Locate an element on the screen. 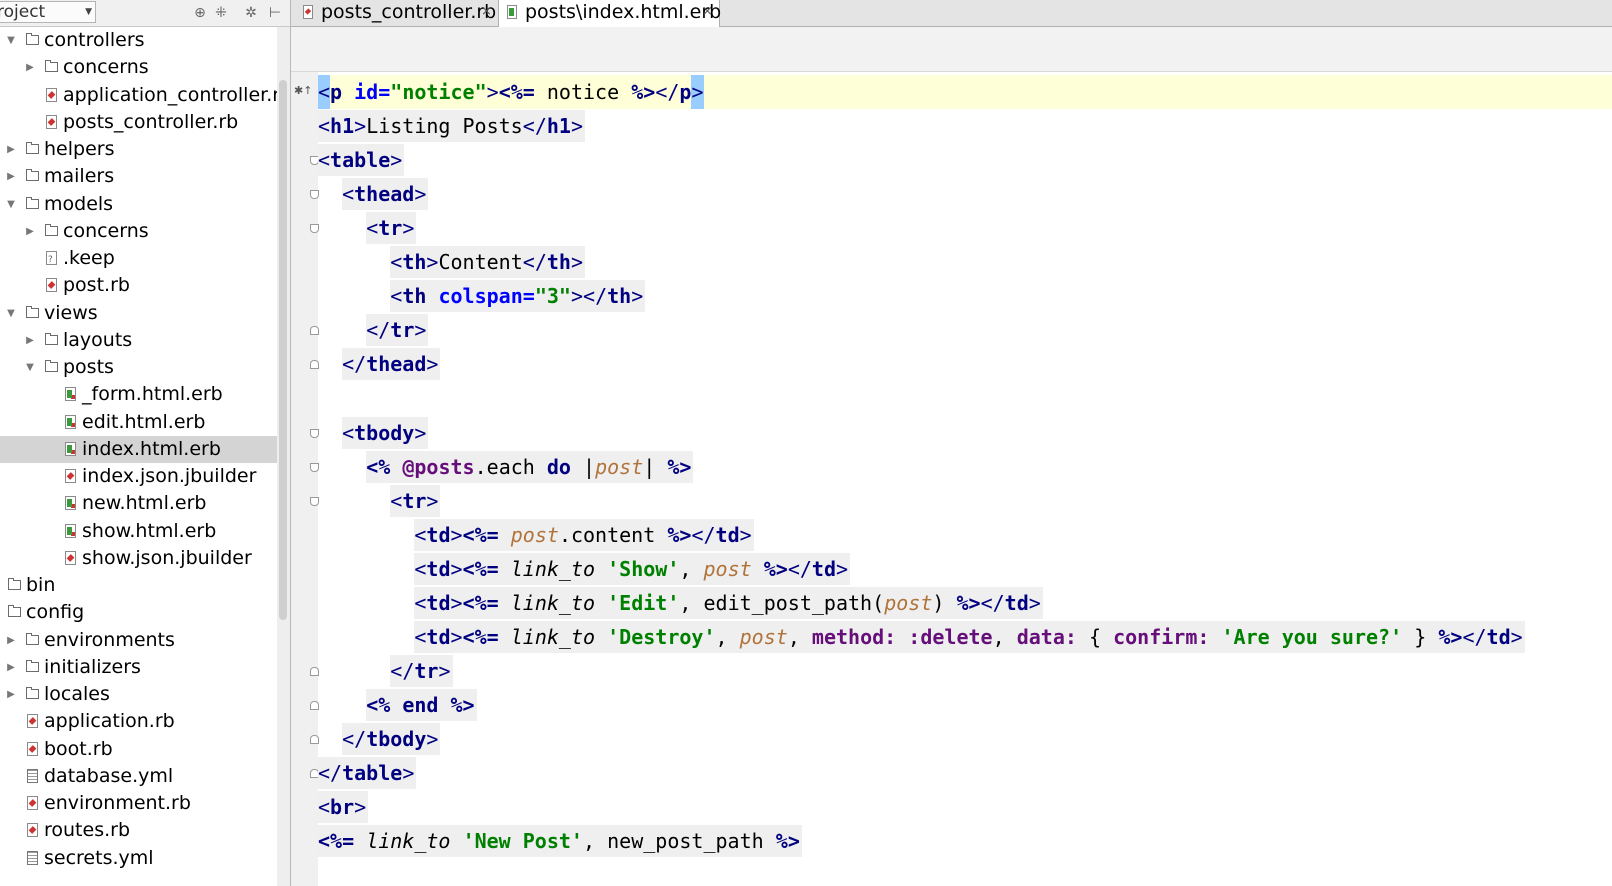  tree-item-label: boot.rb is located at coordinates (78, 748).